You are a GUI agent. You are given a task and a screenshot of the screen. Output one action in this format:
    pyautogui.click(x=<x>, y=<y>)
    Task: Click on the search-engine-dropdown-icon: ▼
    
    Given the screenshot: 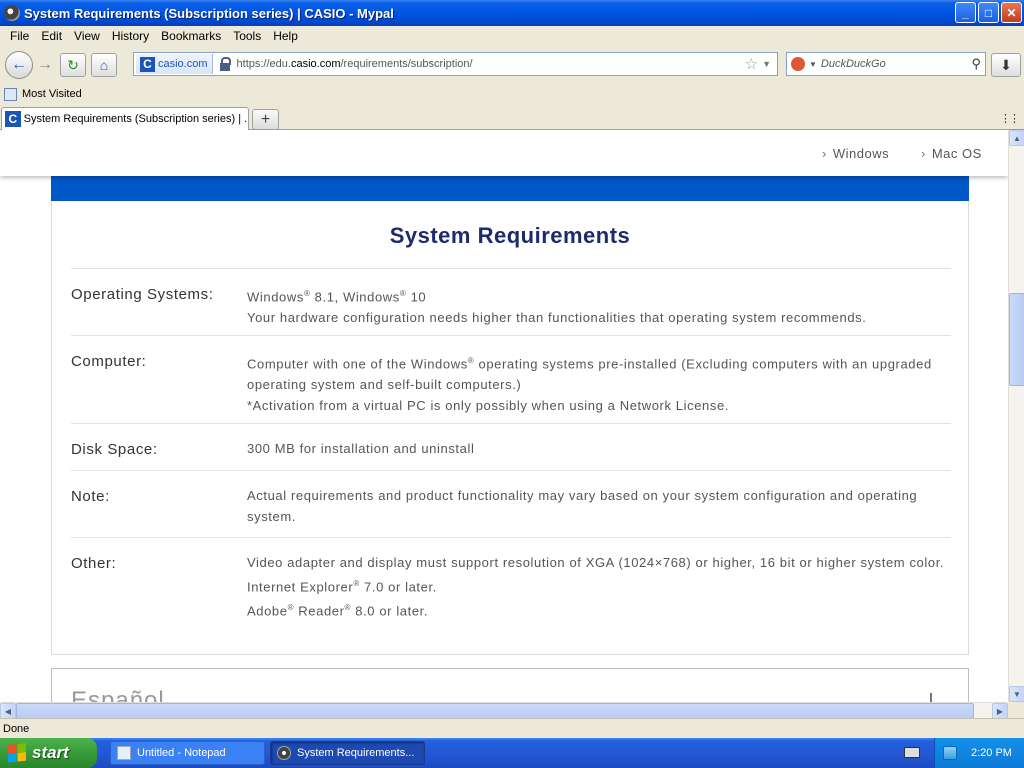 What is the action you would take?
    pyautogui.click(x=813, y=64)
    